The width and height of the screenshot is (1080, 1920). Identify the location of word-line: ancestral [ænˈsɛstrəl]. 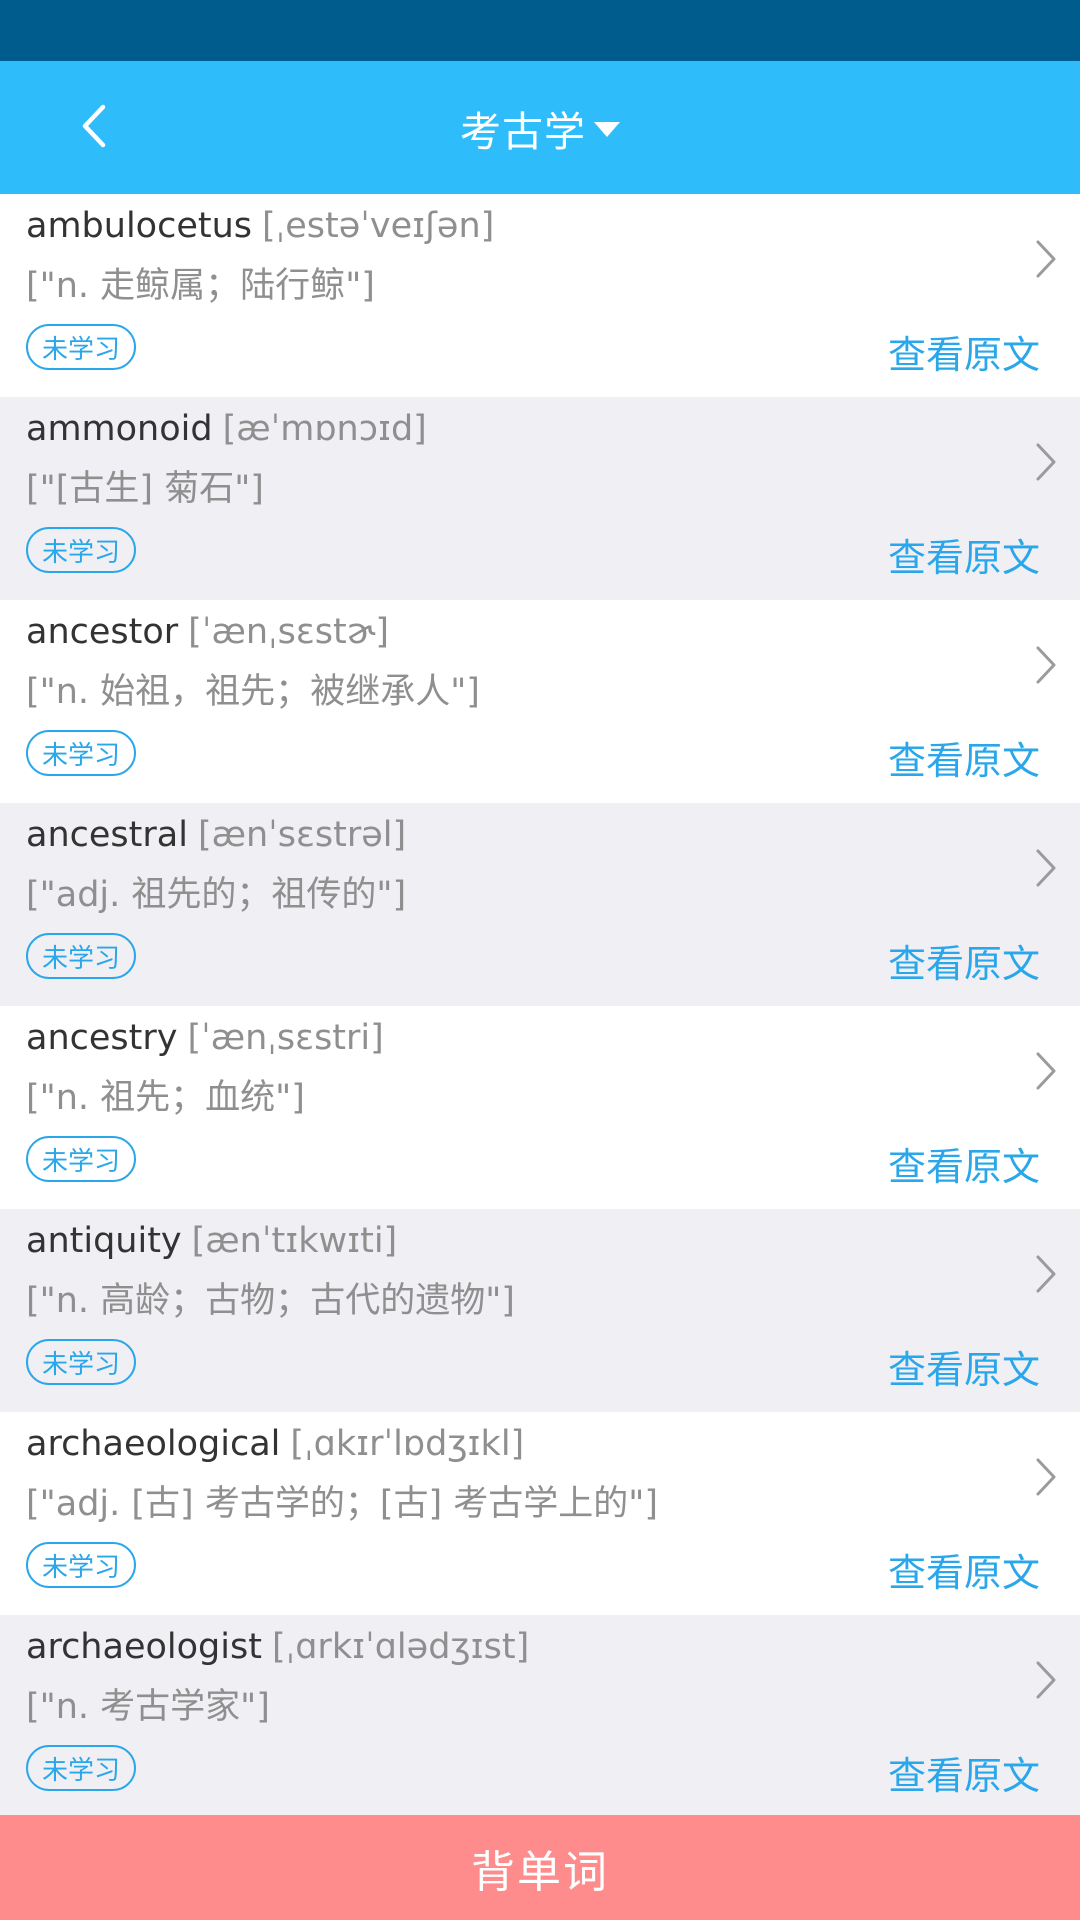
(216, 835).